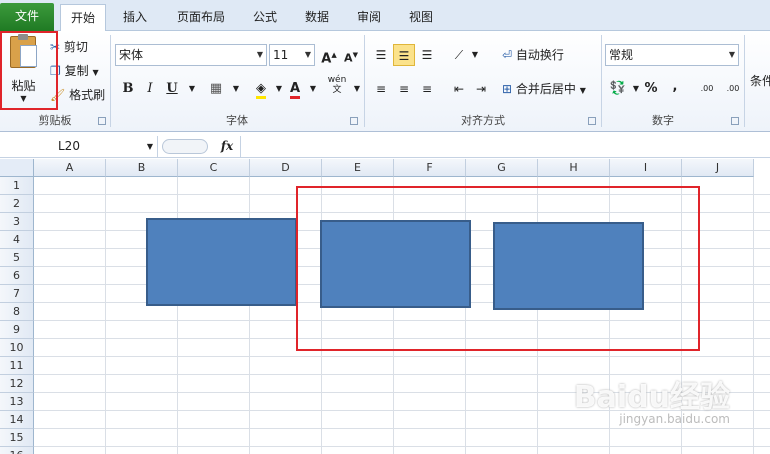 The height and width of the screenshot is (454, 770). Describe the element at coordinates (592, 121) in the screenshot. I see `alignment-launcher-icon` at that location.